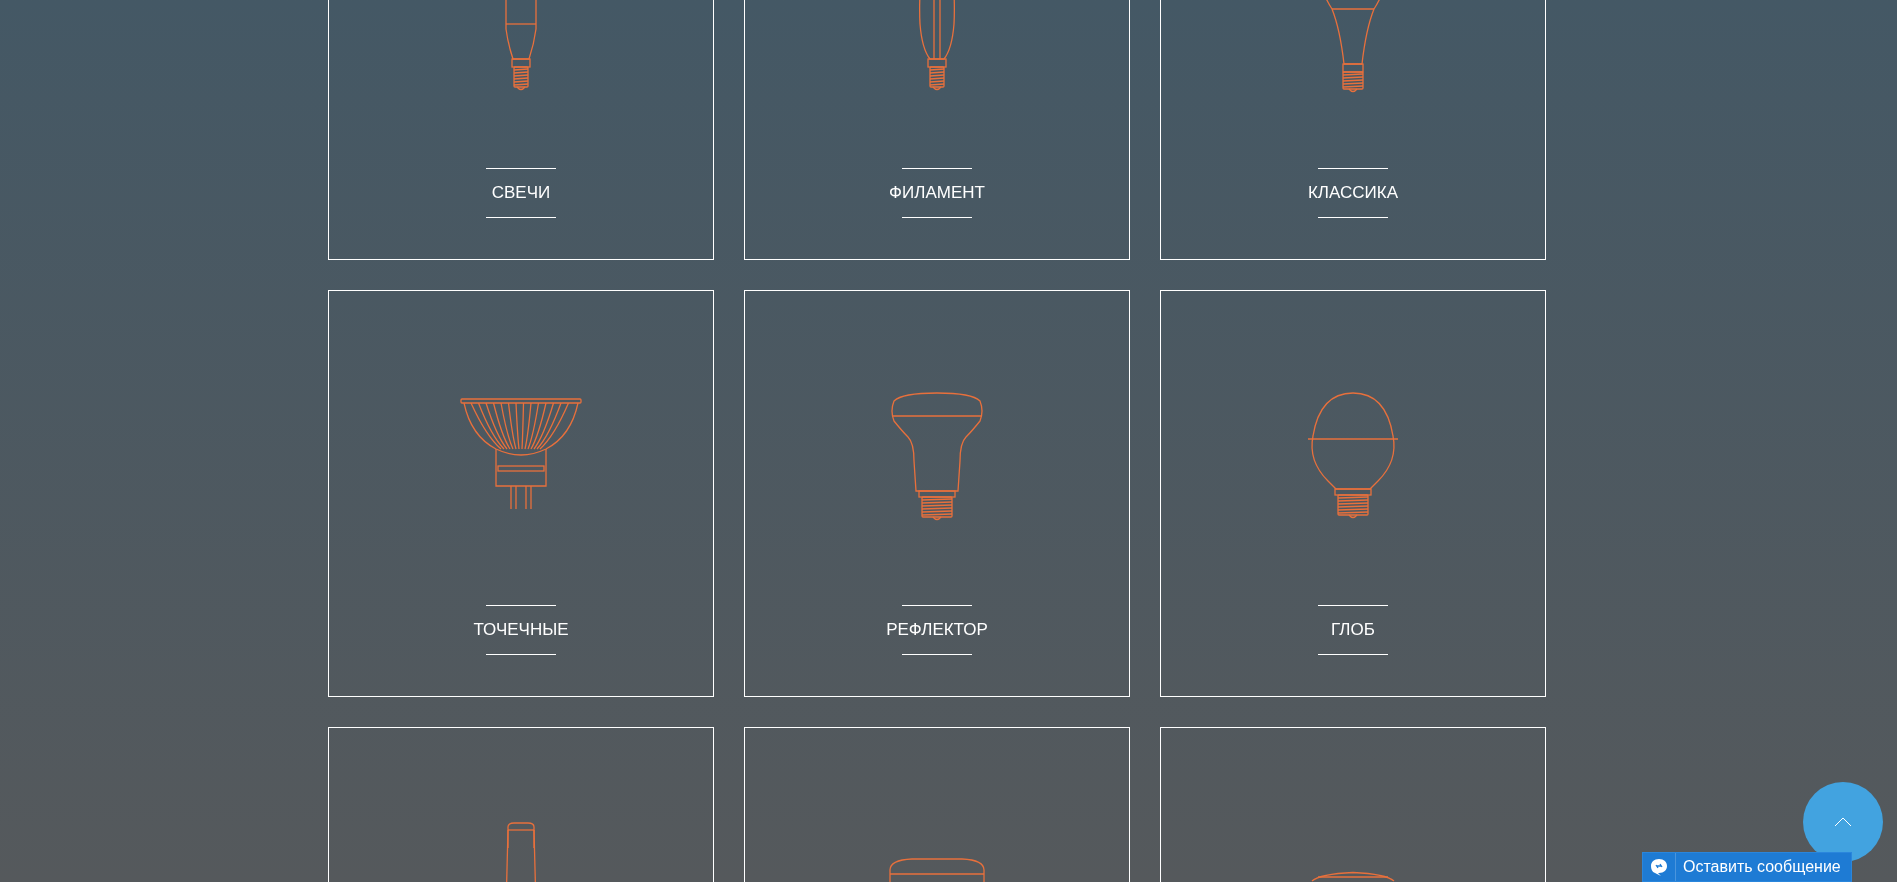 This screenshot has height=882, width=1897. Describe the element at coordinates (1353, 130) in the screenshot. I see `category-card: КЛАССИКА` at that location.